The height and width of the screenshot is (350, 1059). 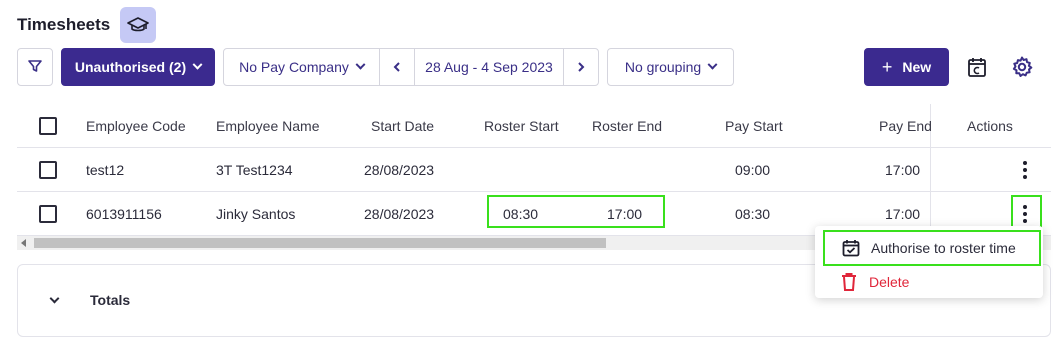 I want to click on employee-code: 6013911156, so click(x=124, y=213).